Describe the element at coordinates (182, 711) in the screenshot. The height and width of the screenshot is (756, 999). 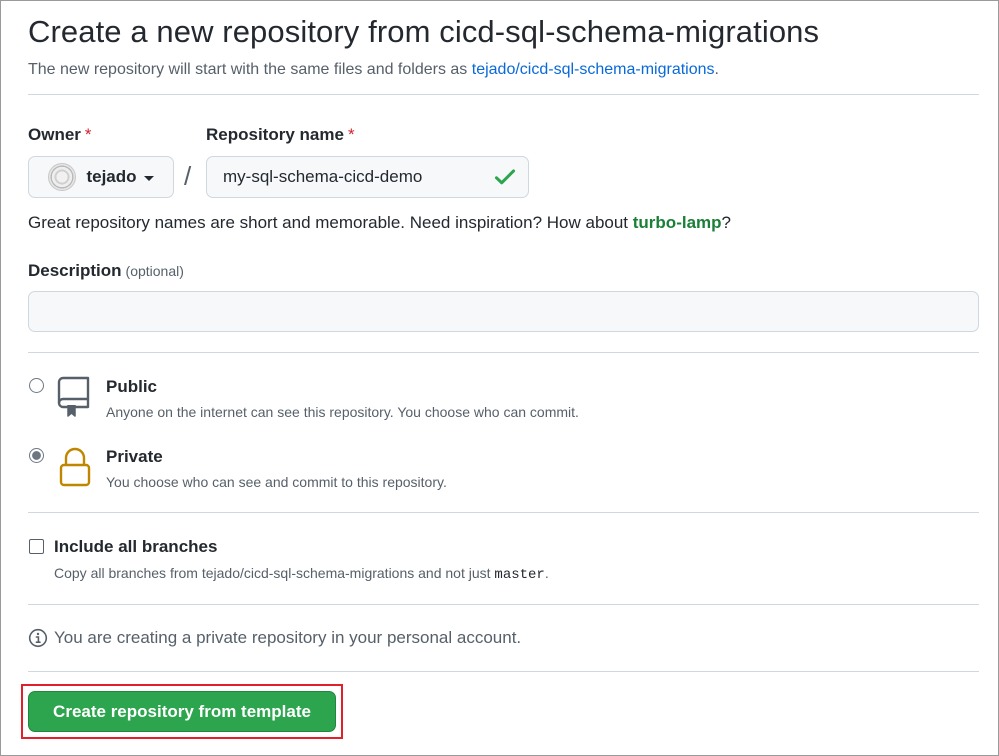
I see `create-repository-button: Create repository from template` at that location.